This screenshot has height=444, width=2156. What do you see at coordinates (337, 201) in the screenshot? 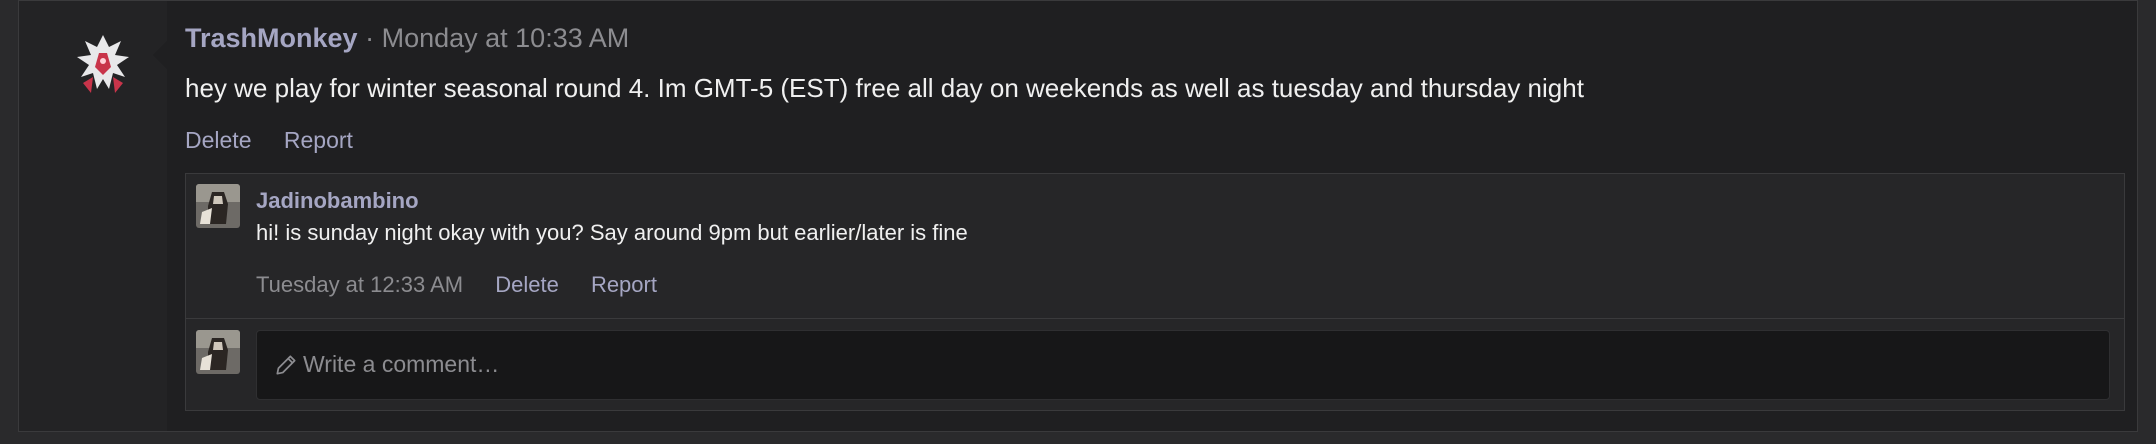
I see `comment-author-link: Jadinobambino` at bounding box center [337, 201].